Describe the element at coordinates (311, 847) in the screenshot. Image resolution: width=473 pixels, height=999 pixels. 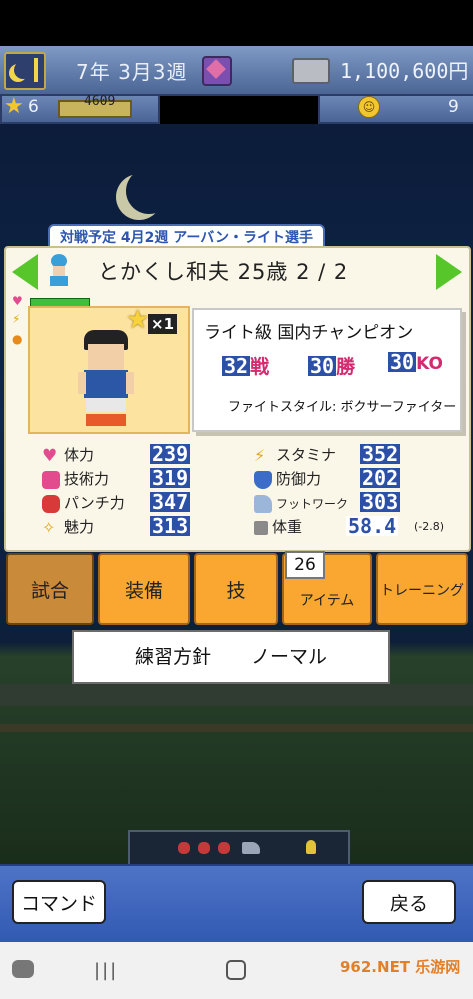
I see `bulb-icon` at that location.